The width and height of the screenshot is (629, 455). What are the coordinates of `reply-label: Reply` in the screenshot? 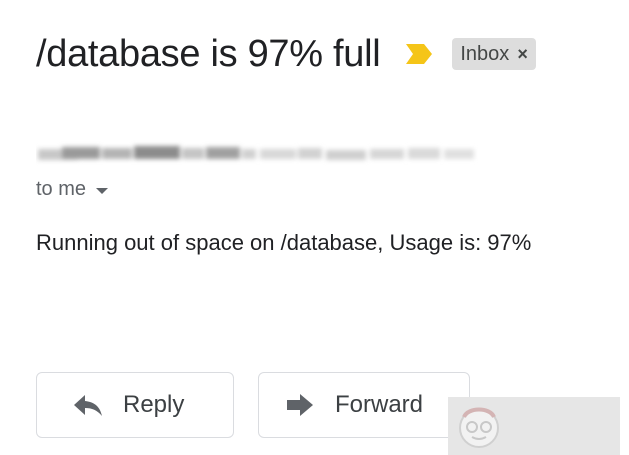 It's located at (154, 404).